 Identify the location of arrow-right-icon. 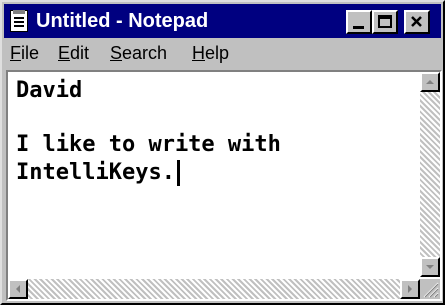
(410, 289).